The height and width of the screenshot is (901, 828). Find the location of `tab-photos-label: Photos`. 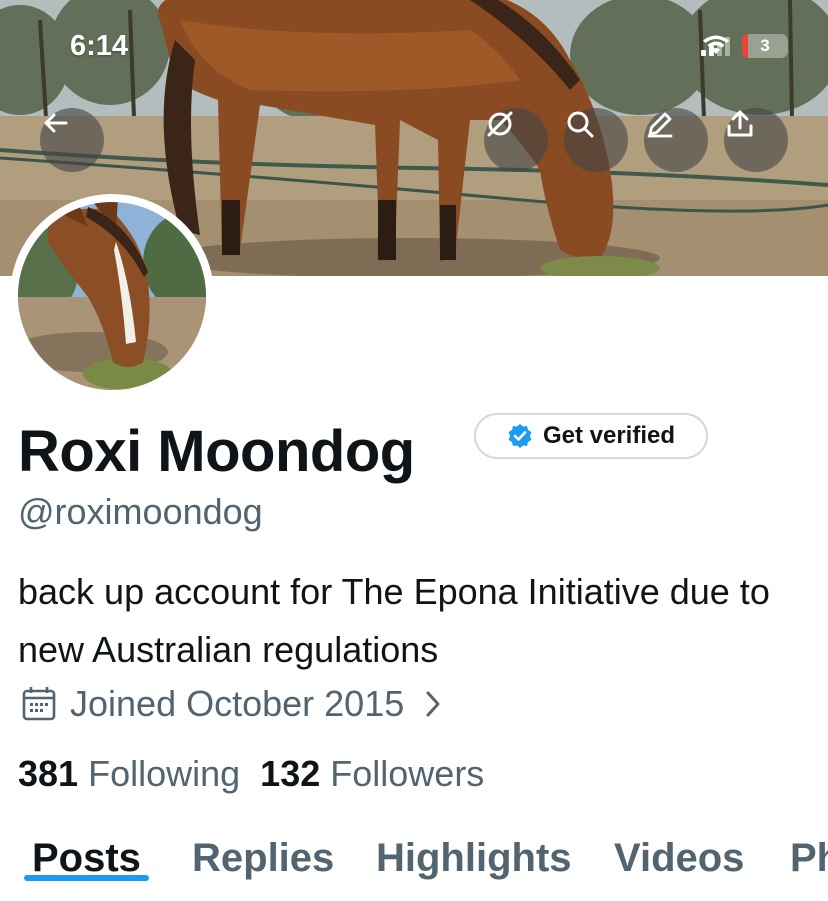

tab-photos-label: Photos is located at coordinates (809, 858).